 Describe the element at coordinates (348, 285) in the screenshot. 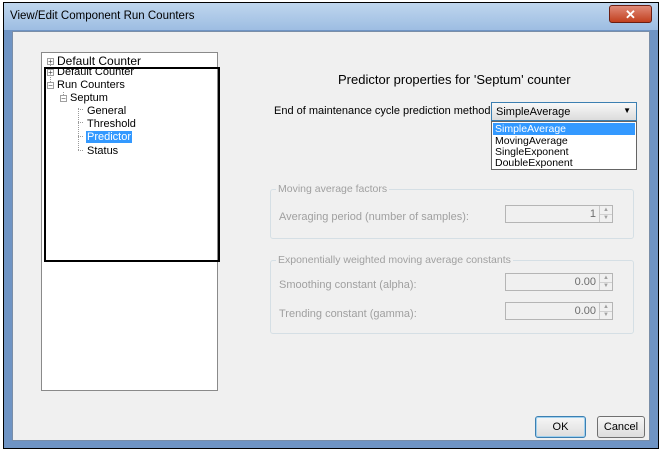

I see `alpha-label: Smoothing constant (alpha):` at that location.